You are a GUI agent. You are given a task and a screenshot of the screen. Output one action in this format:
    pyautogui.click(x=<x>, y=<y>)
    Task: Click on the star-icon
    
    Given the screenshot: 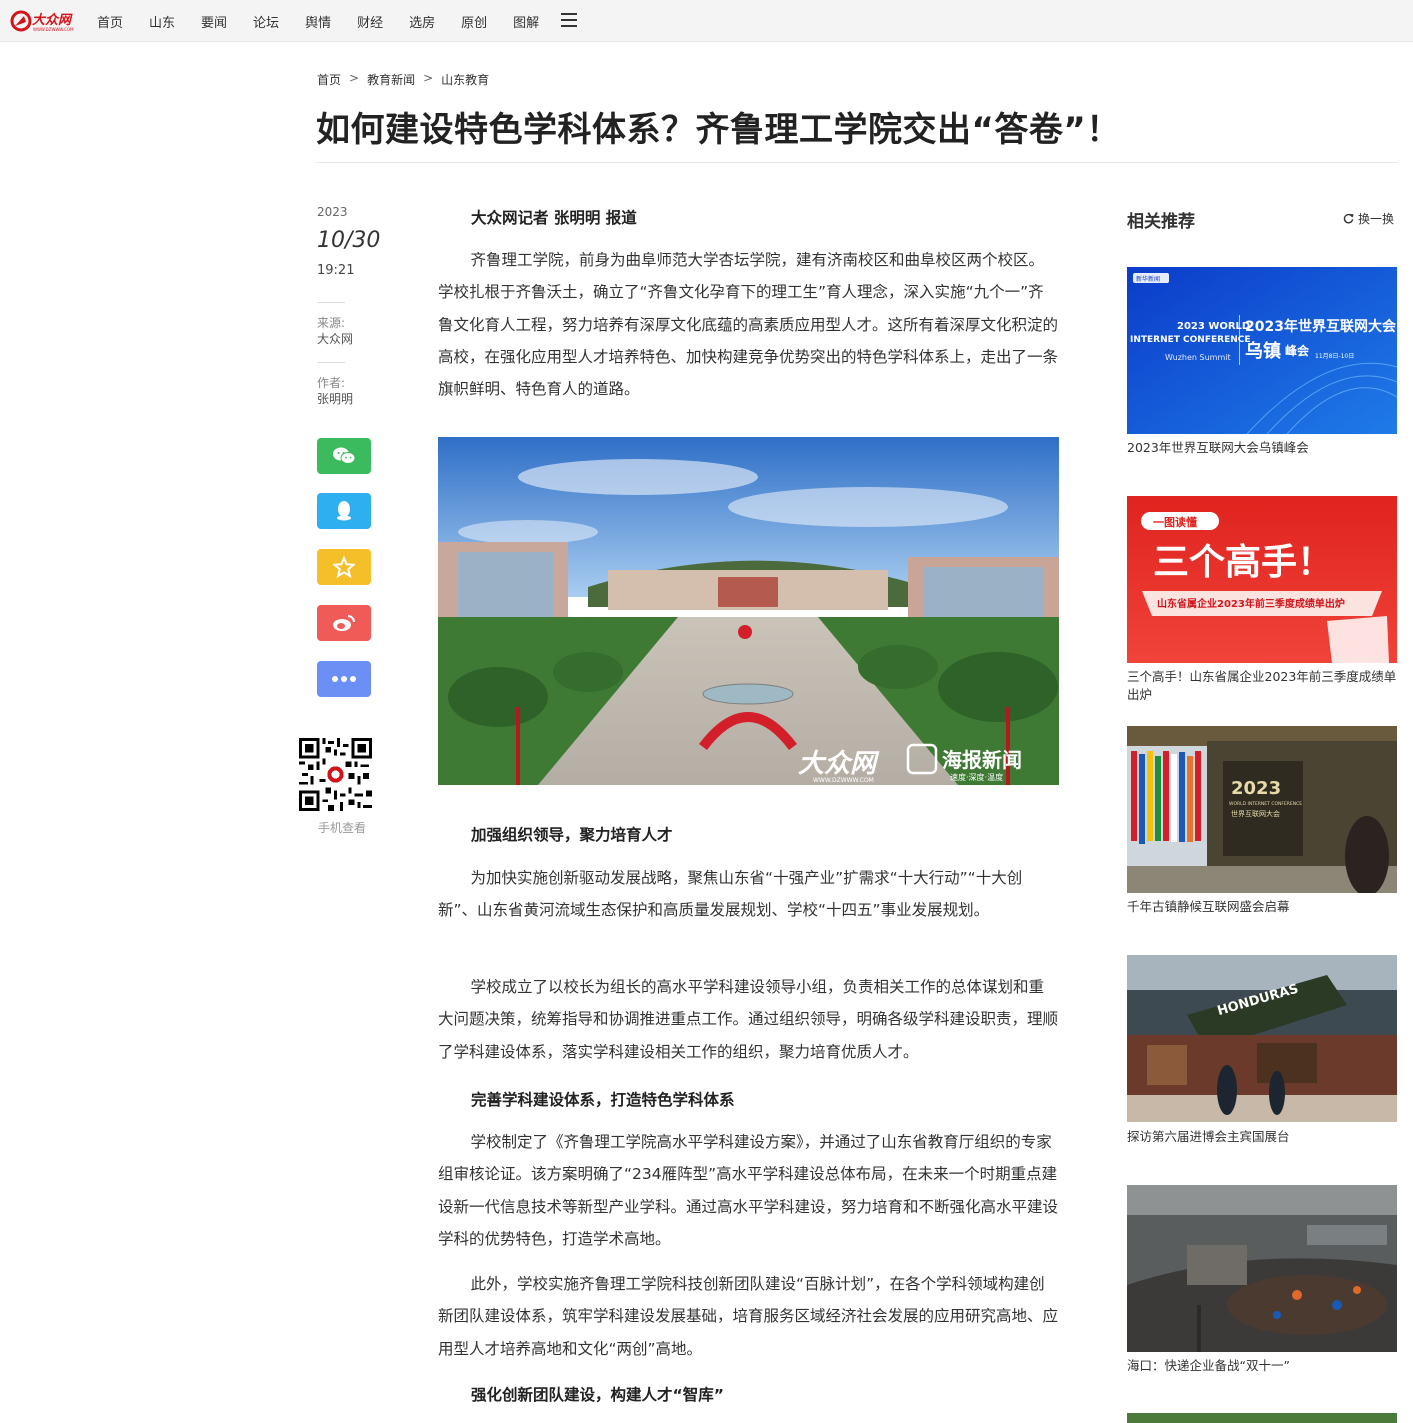 What is the action you would take?
    pyautogui.click(x=344, y=567)
    